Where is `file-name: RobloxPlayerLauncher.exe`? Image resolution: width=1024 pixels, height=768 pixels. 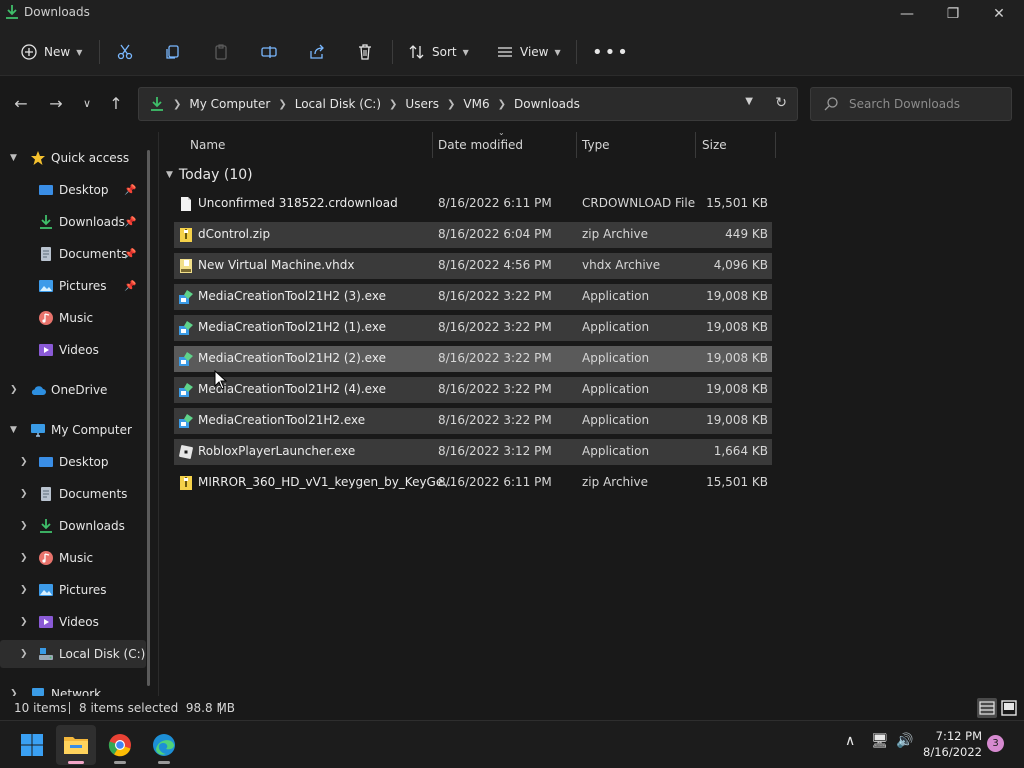 file-name: RobloxPlayerLauncher.exe is located at coordinates (277, 451).